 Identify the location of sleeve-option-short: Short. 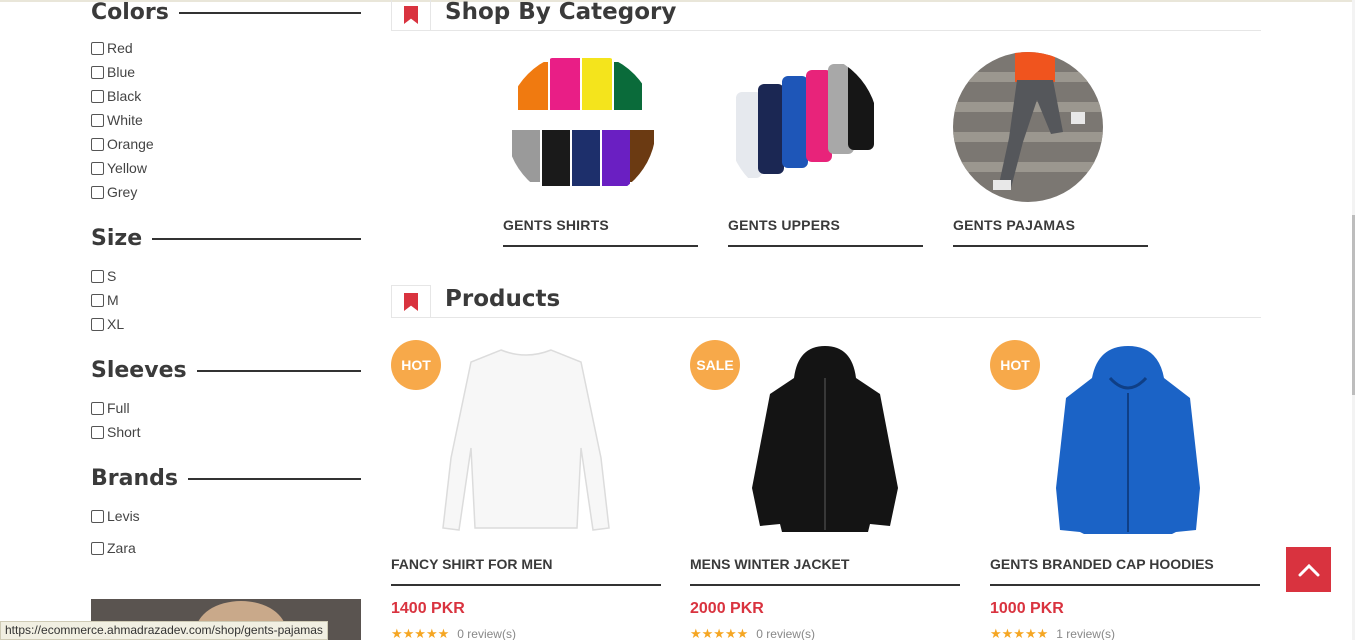
(115, 432).